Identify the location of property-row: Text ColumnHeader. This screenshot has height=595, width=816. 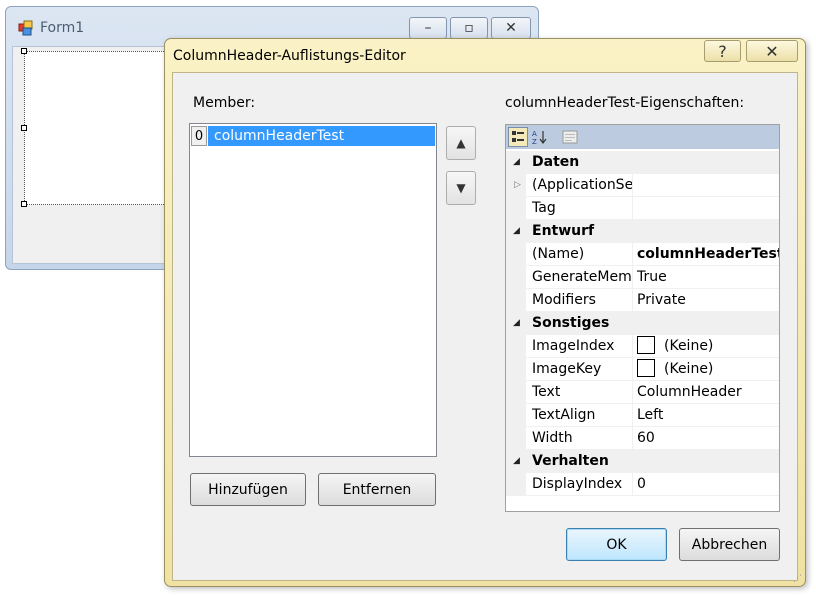
(642, 392).